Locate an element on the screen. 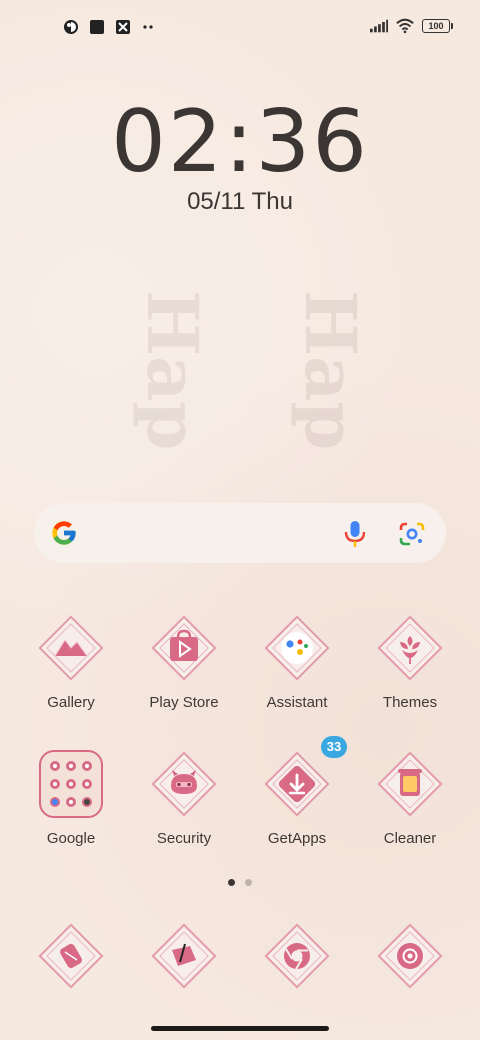 The height and width of the screenshot is (1040, 480). lock-clock-time: 02:36 is located at coordinates (240, 142).